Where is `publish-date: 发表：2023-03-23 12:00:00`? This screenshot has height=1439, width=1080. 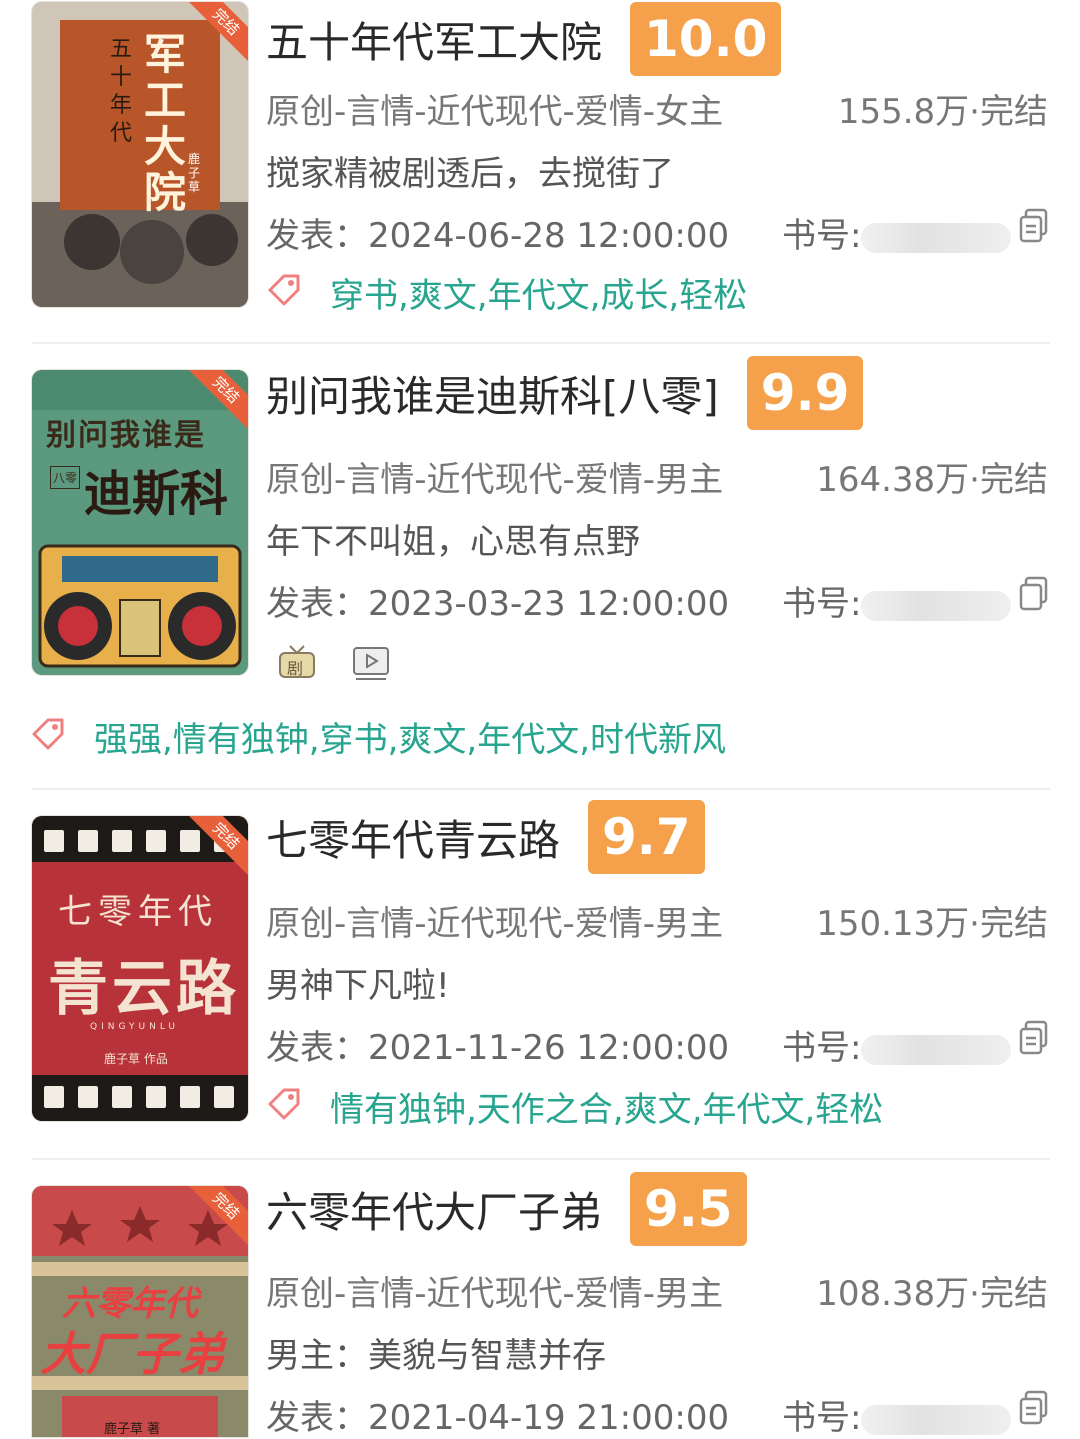 publish-date: 发表：2023-03-23 12:00:00 is located at coordinates (498, 604).